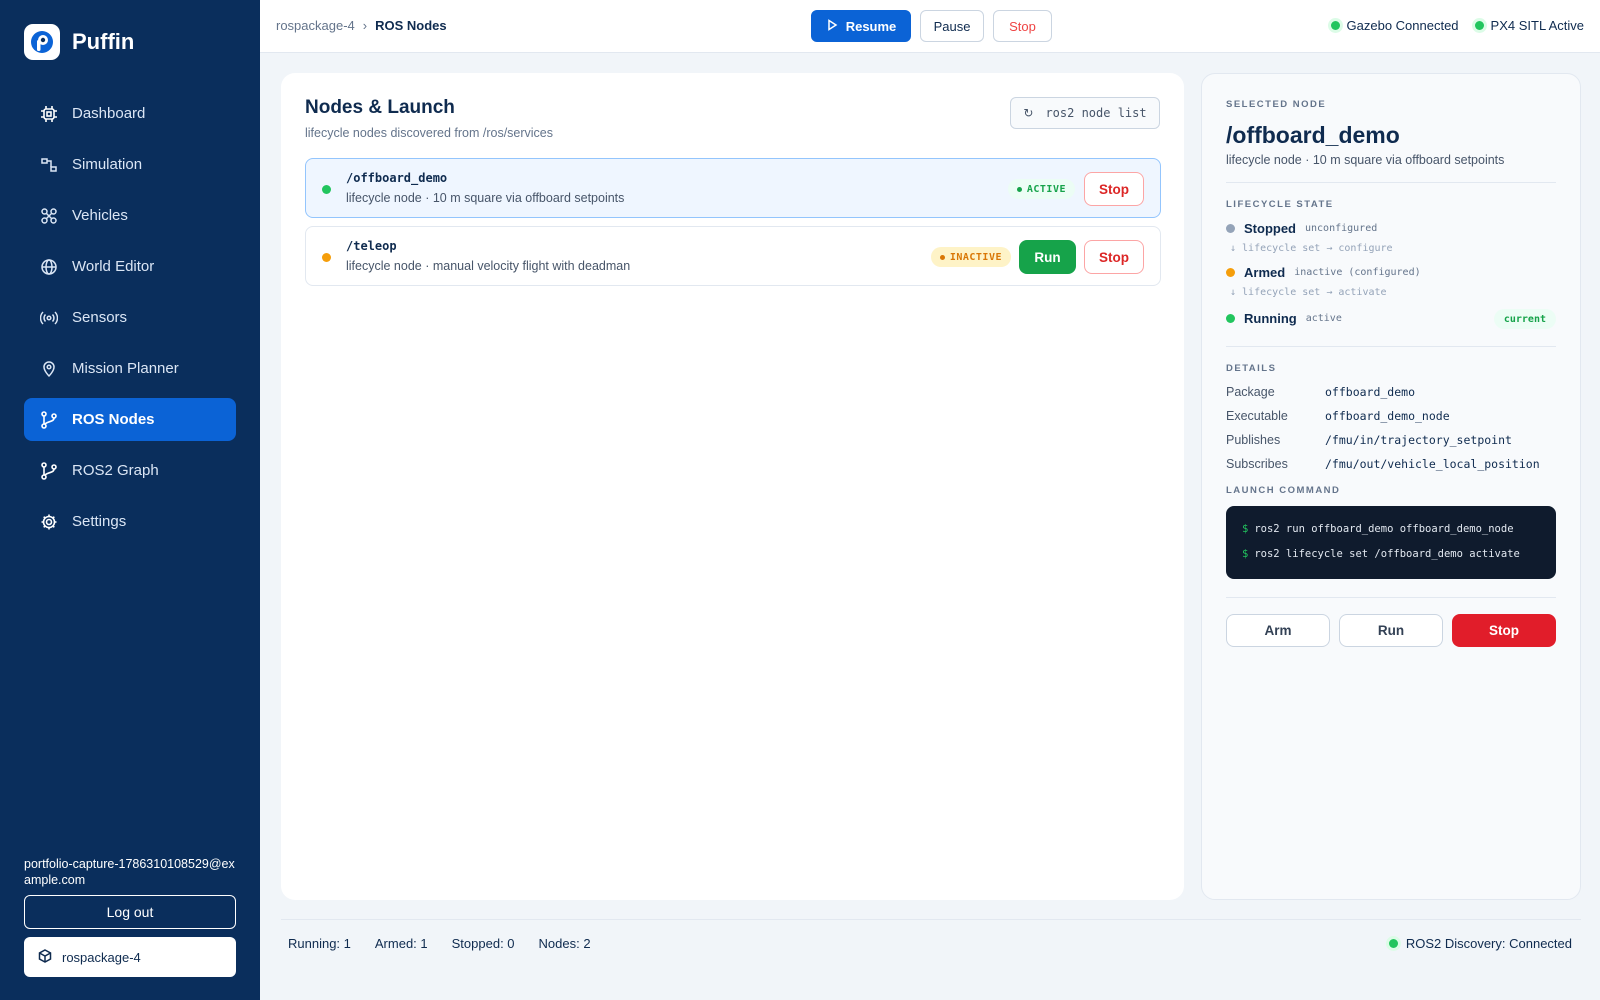 Image resolution: width=1600 pixels, height=1000 pixels. Describe the element at coordinates (952, 26) in the screenshot. I see `pause-button: Pause` at that location.